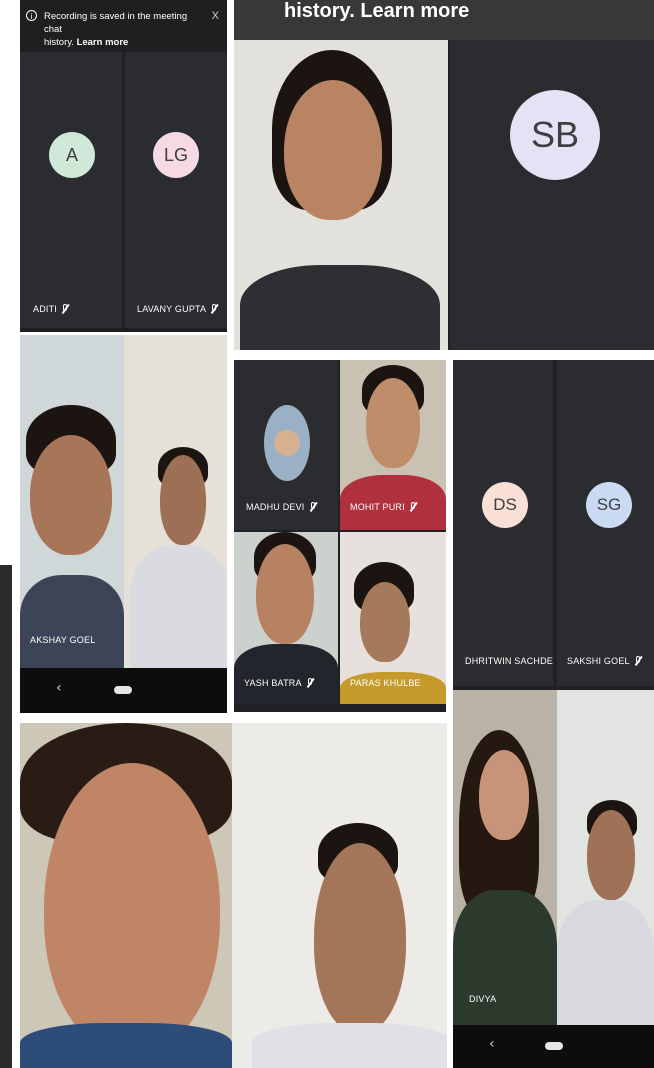 The height and width of the screenshot is (1068, 654). What do you see at coordinates (59, 42) in the screenshot?
I see `banner-text-2: history.` at bounding box center [59, 42].